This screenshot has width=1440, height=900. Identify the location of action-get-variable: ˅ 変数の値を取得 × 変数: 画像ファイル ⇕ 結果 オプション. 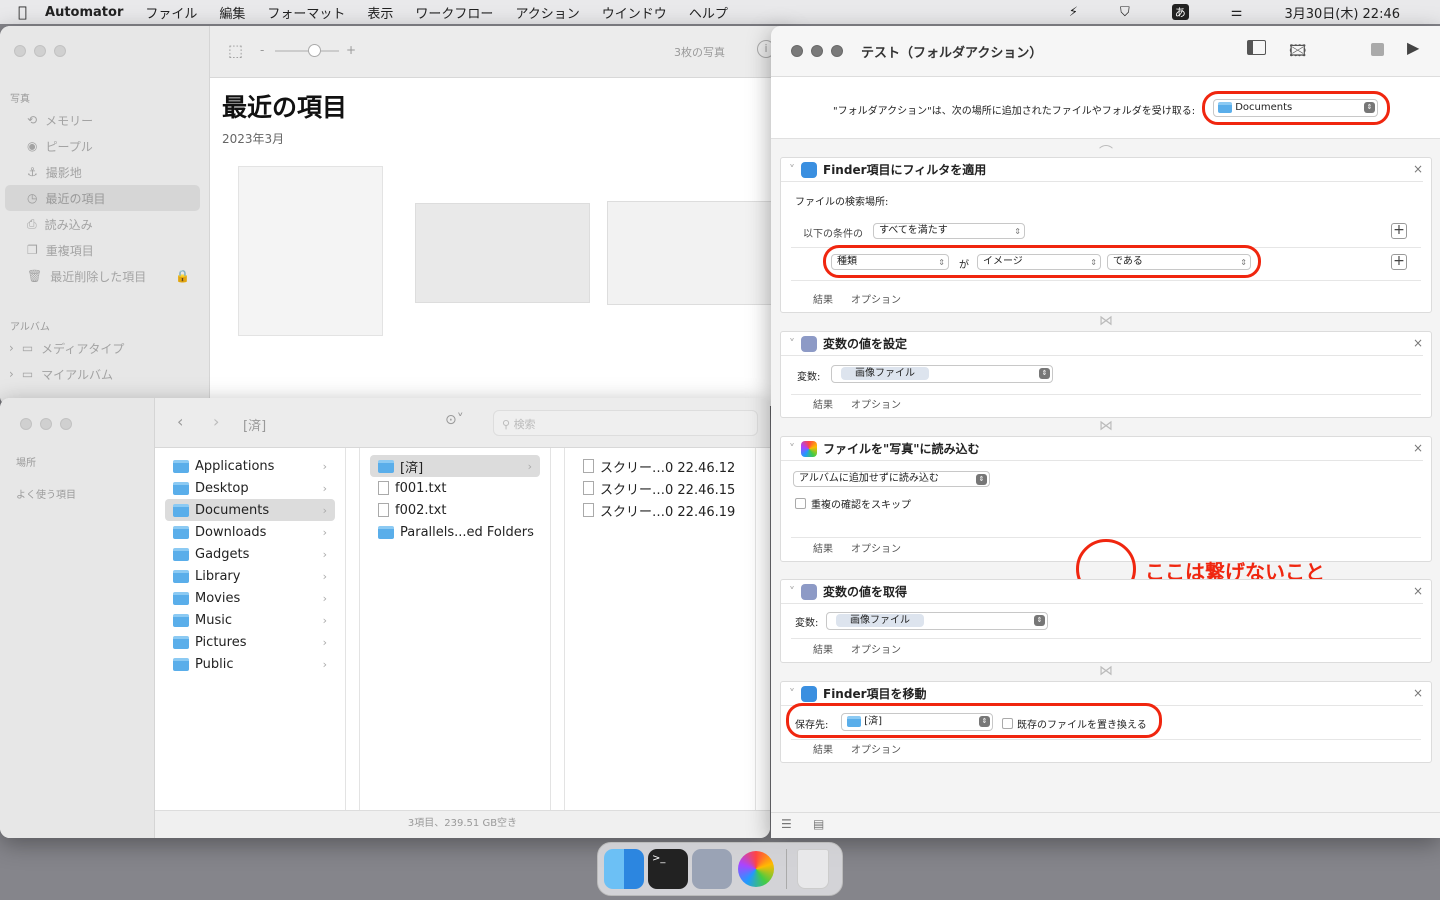
(1106, 621).